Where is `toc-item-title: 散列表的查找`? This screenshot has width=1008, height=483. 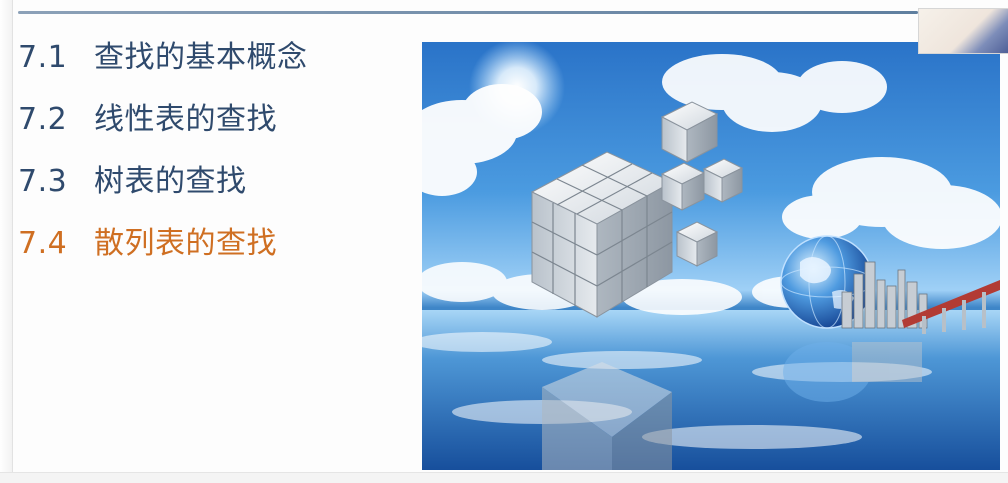
toc-item-title: 散列表的查找 is located at coordinates (185, 243).